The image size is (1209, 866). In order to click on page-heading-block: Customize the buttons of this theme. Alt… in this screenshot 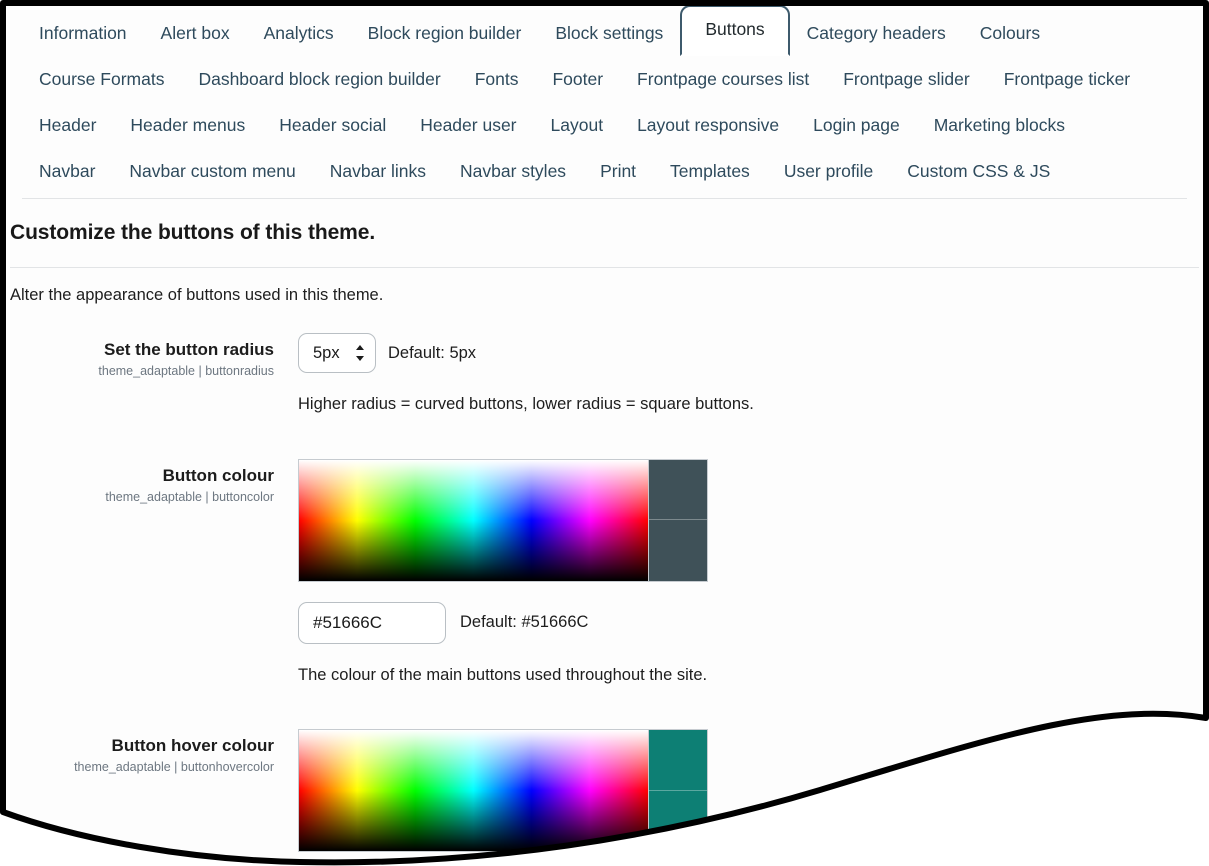, I will do `click(604, 252)`.